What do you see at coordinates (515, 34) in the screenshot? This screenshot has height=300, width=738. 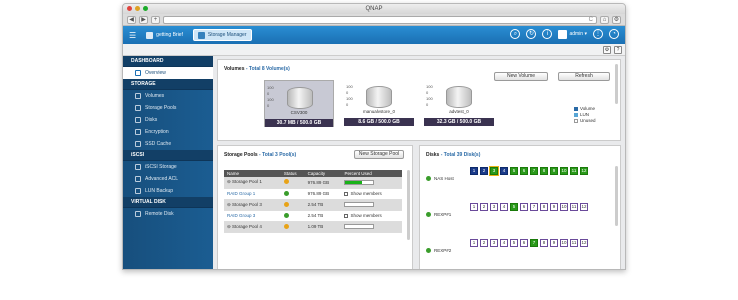 I see `search-icon: ⌕` at bounding box center [515, 34].